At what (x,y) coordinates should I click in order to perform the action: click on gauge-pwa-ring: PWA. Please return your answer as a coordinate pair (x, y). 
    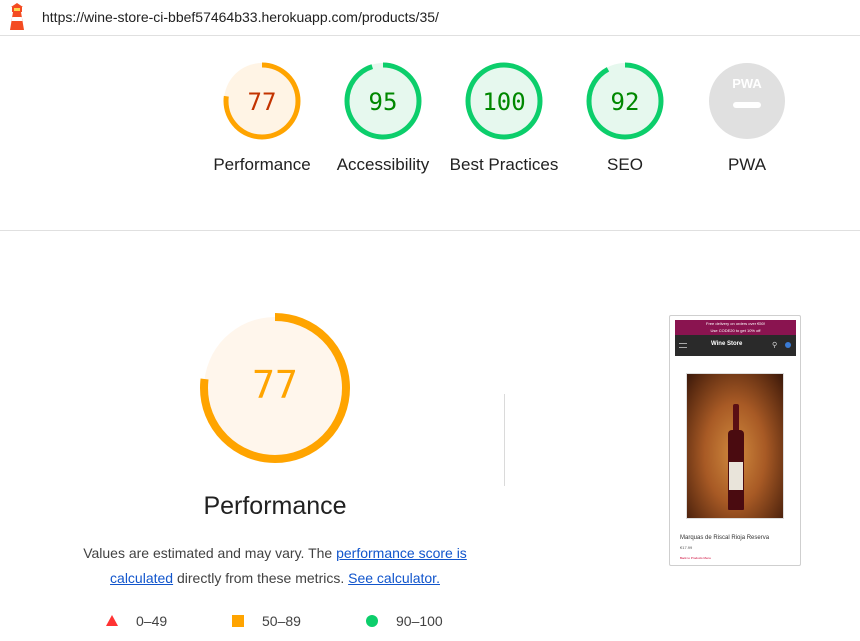
    Looking at the image, I should click on (747, 101).